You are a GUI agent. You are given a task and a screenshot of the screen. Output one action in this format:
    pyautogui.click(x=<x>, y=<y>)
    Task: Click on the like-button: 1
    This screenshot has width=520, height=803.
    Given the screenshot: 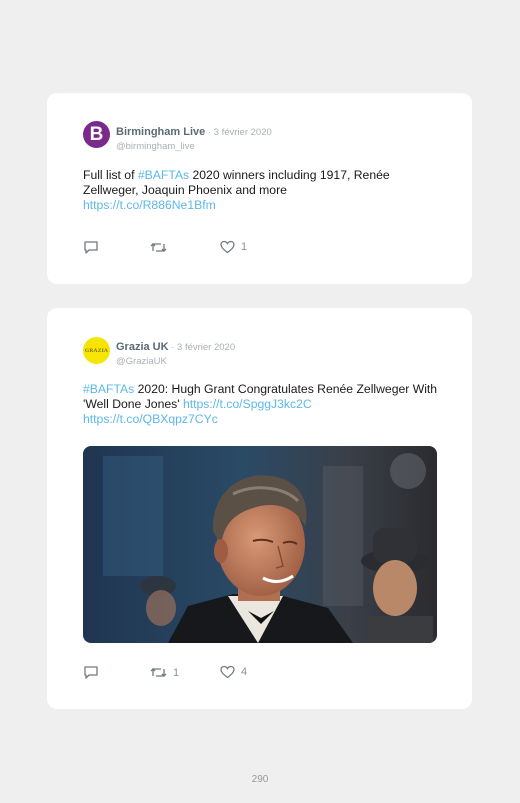 What is the action you would take?
    pyautogui.click(x=233, y=247)
    